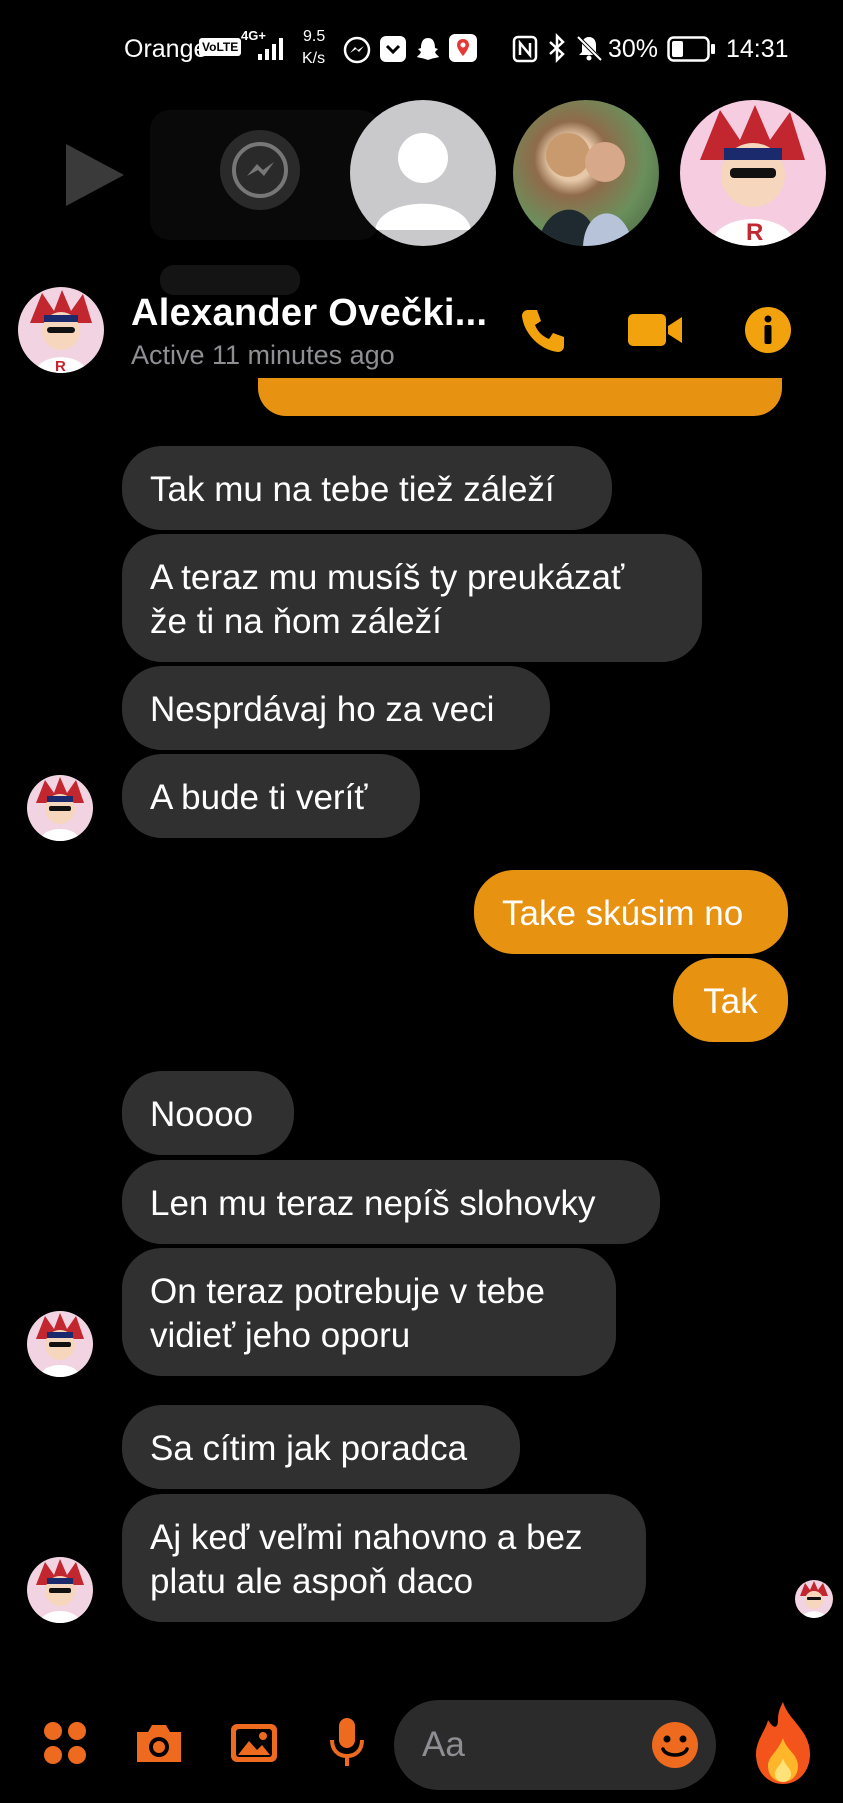  I want to click on composer-bar: Aa, so click(421, 1741).